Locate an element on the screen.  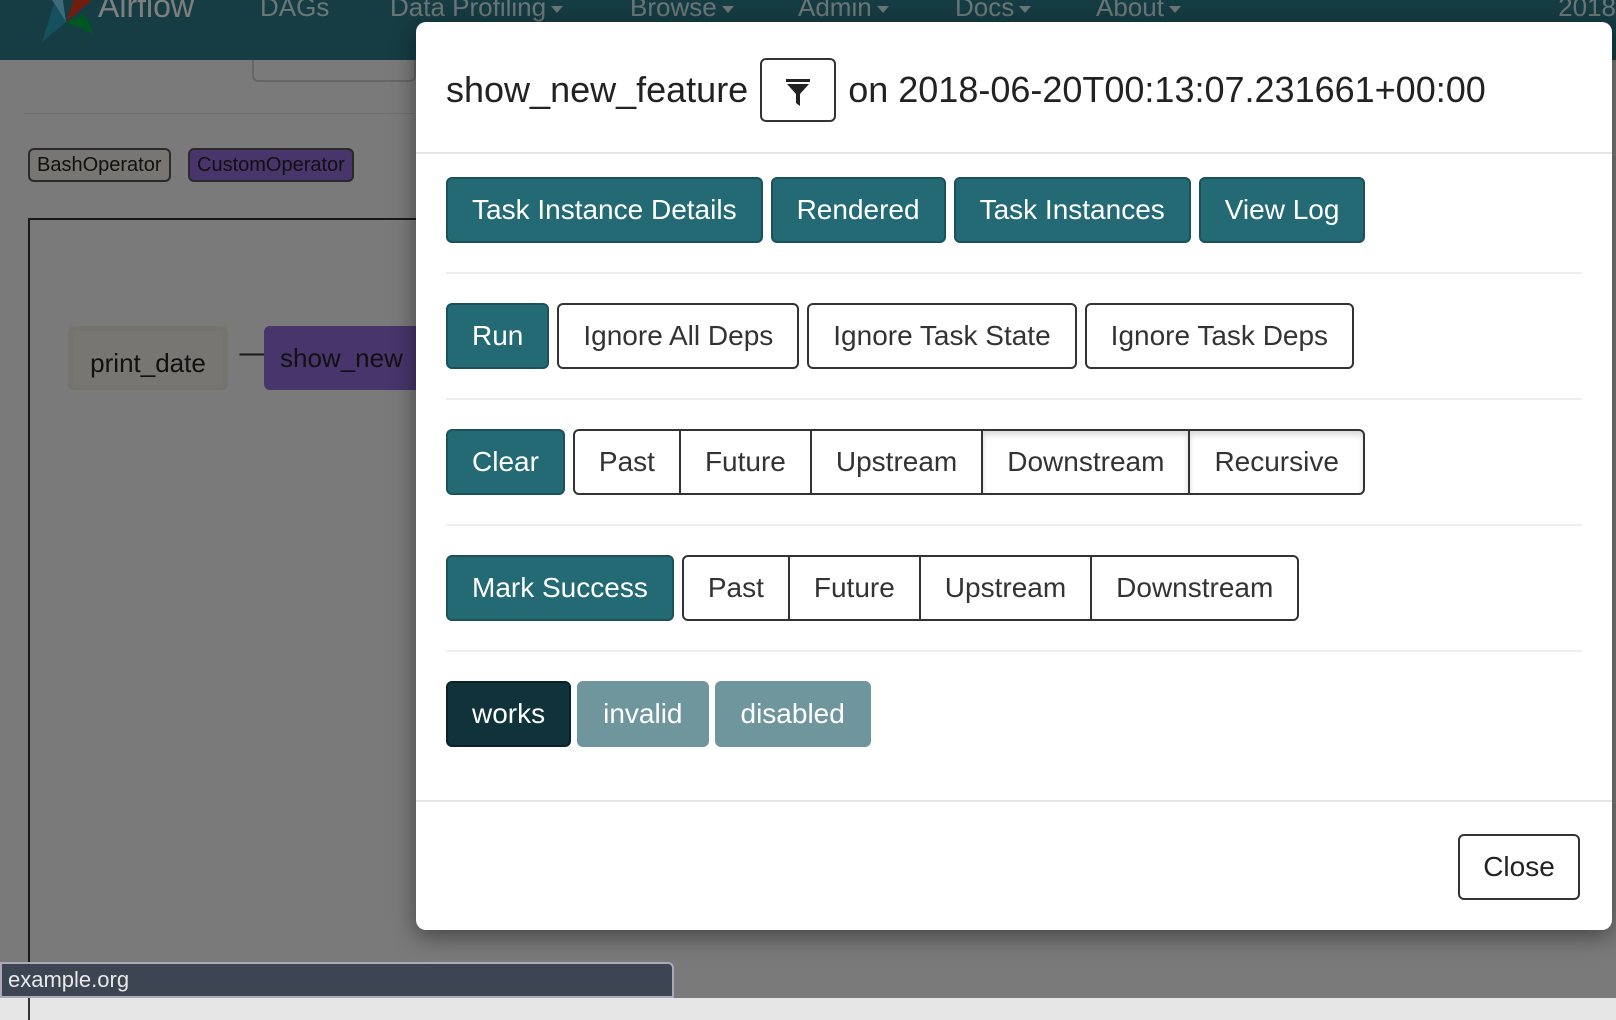
close-button: Close is located at coordinates (1519, 867).